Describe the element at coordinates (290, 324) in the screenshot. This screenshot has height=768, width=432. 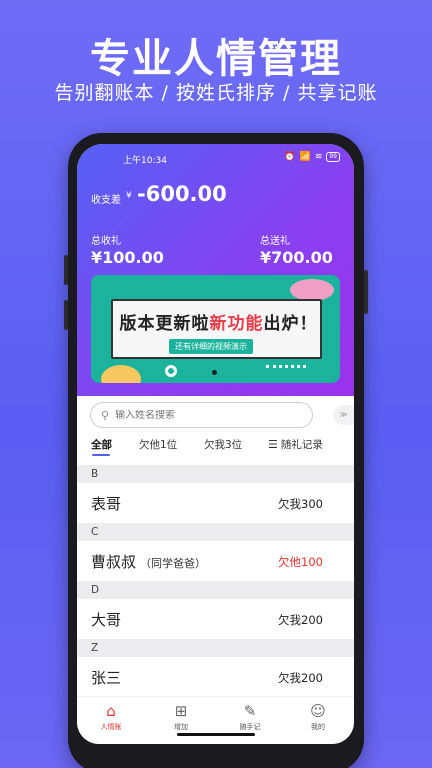
I see `banner-headline-part2: 出炉！` at that location.